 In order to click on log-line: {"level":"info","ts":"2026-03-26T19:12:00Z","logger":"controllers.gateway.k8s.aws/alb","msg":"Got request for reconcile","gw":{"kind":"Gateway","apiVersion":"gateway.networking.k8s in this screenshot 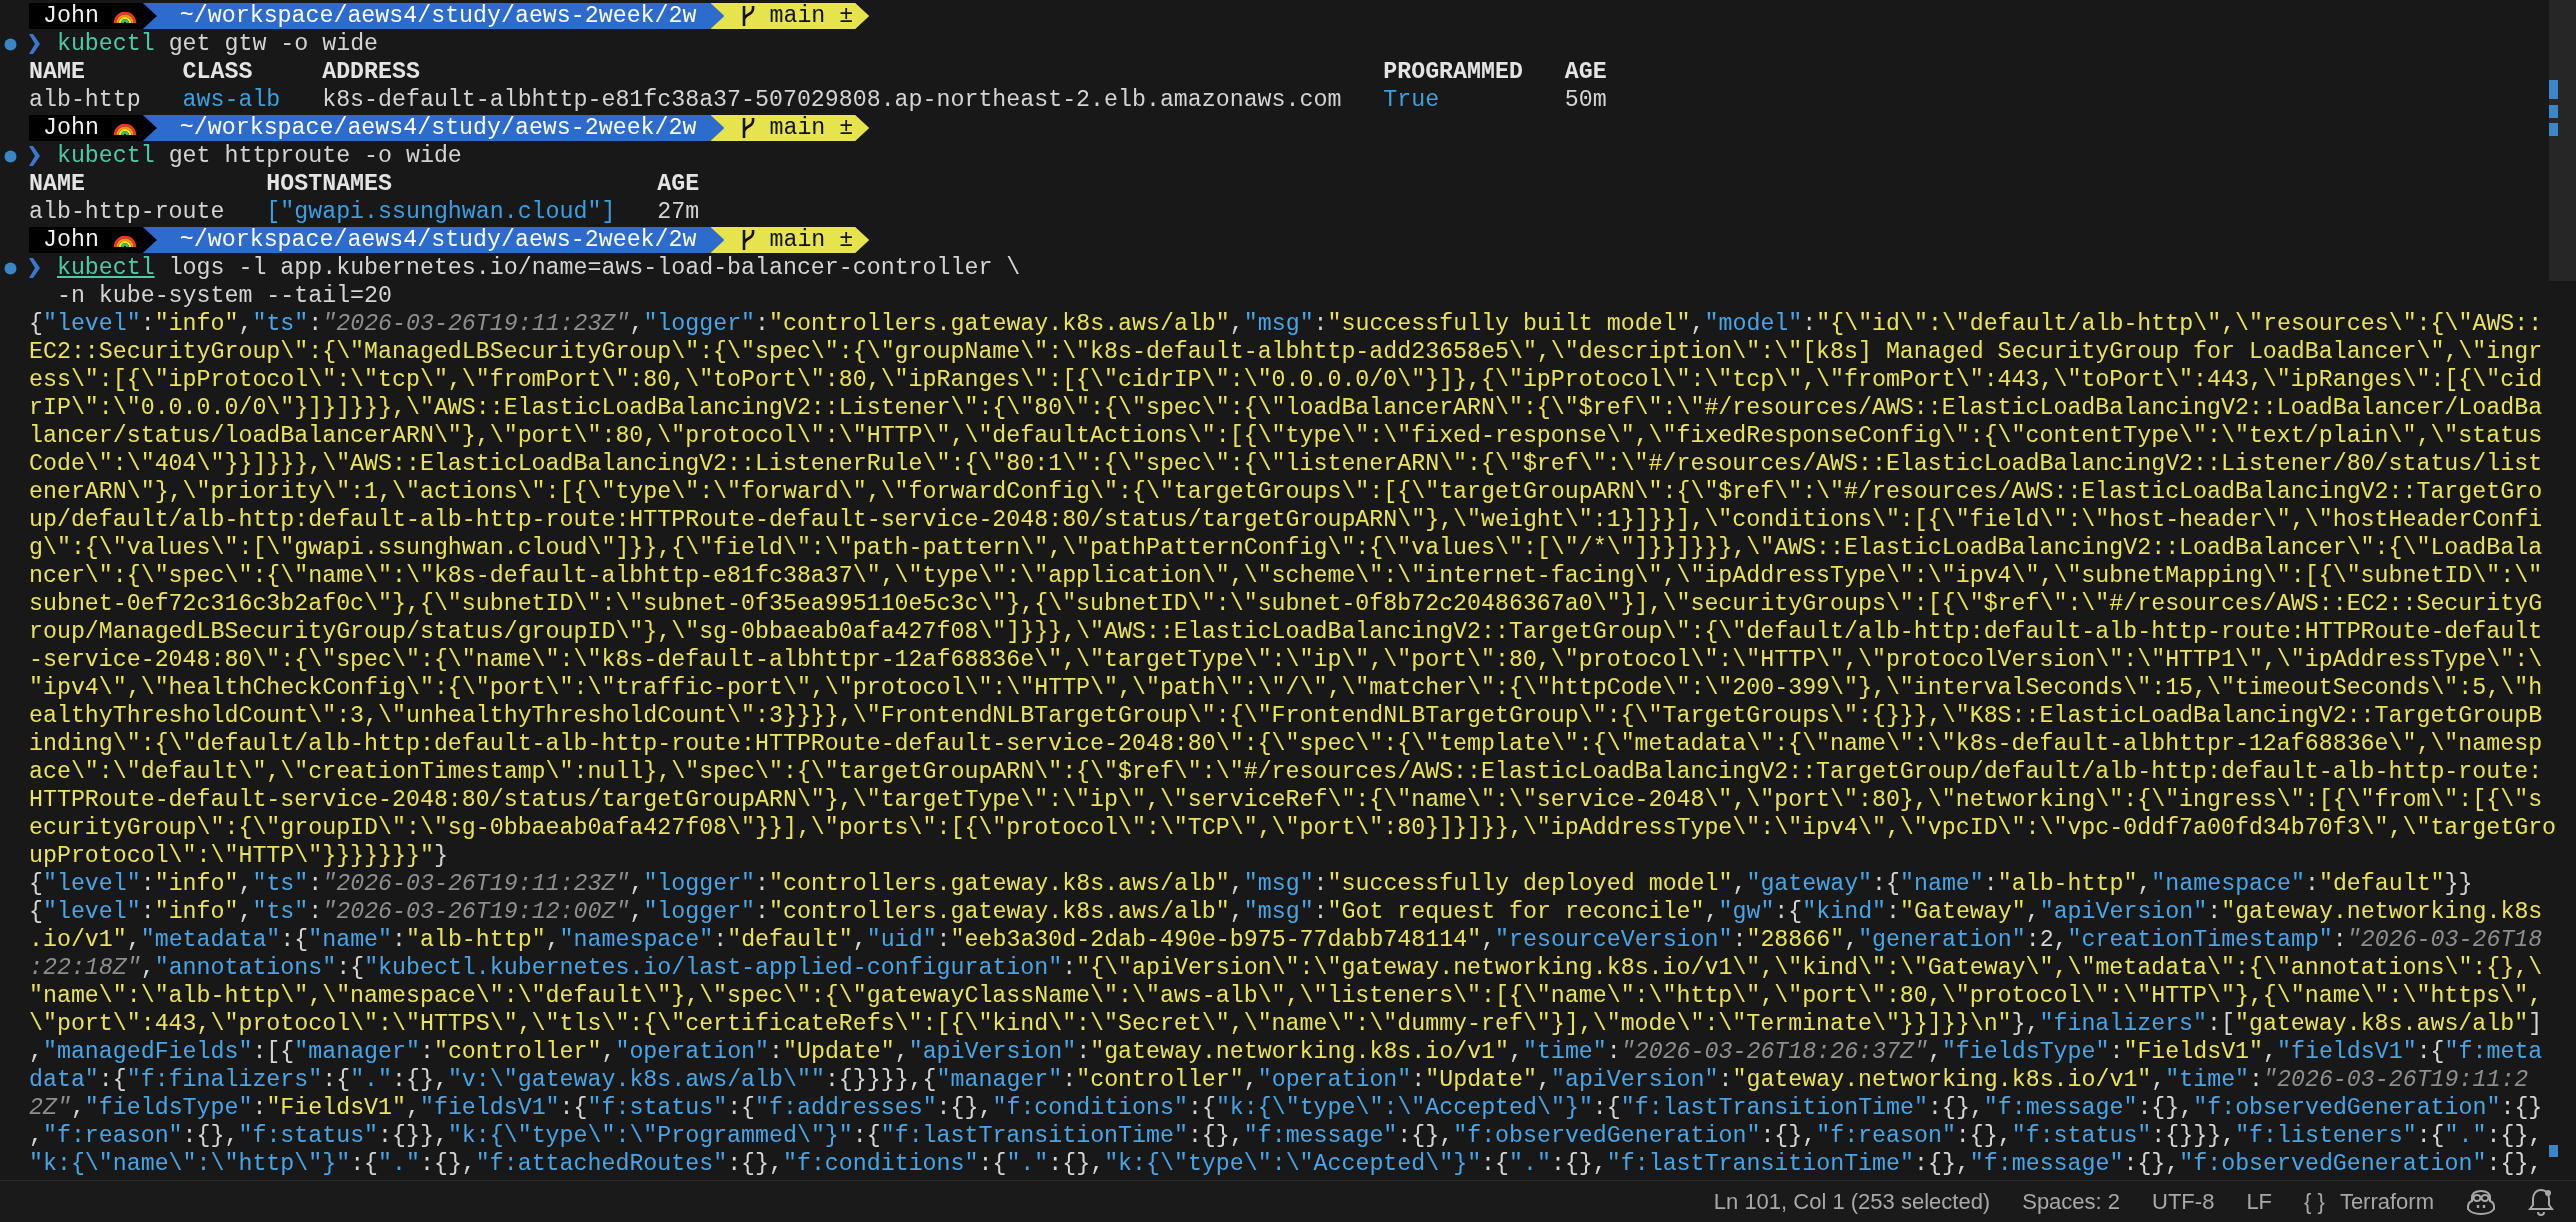, I will do `click(1286, 912)`.